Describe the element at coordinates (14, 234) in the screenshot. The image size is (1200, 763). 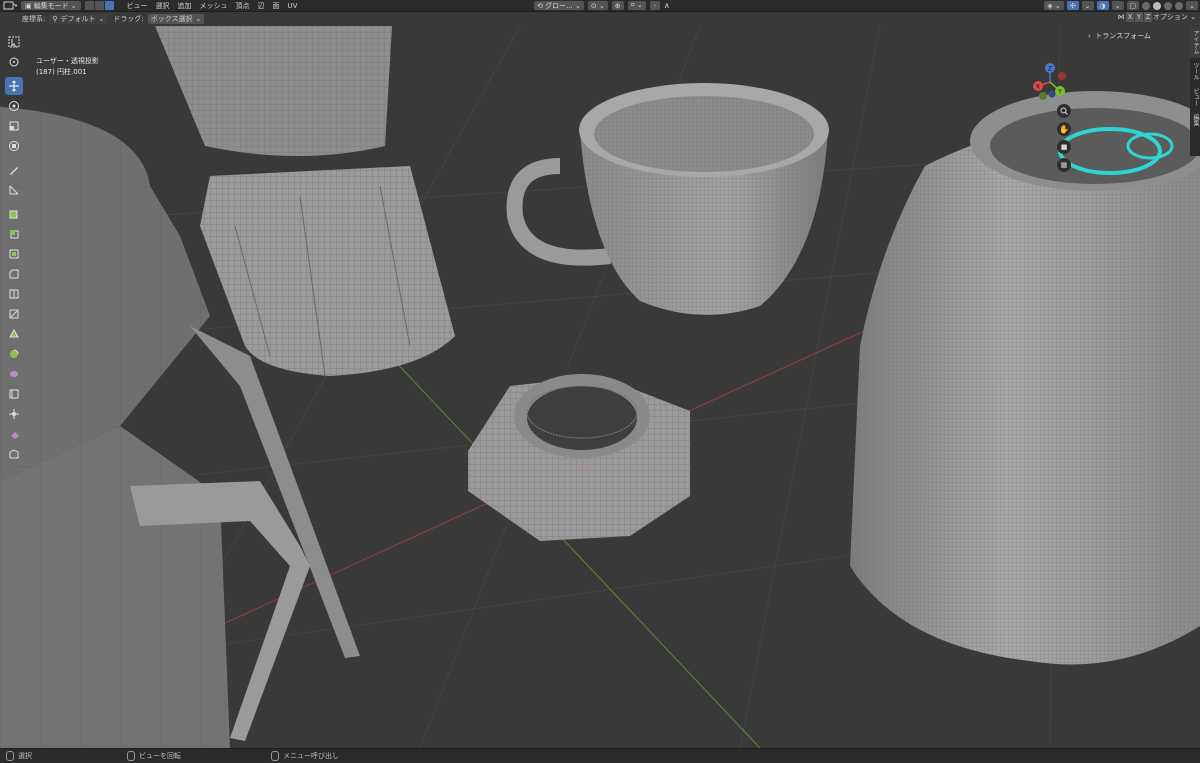
I see `extrude-icon` at that location.